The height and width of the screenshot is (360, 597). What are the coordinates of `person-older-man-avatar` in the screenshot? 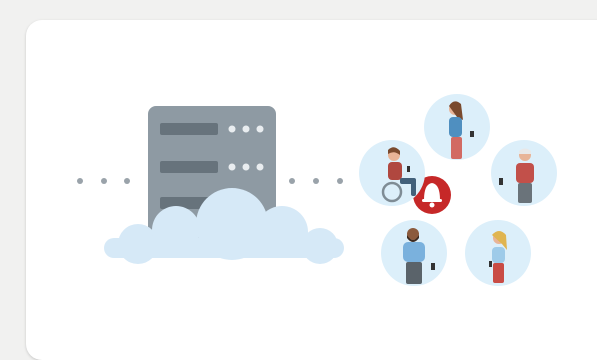 It's located at (524, 173).